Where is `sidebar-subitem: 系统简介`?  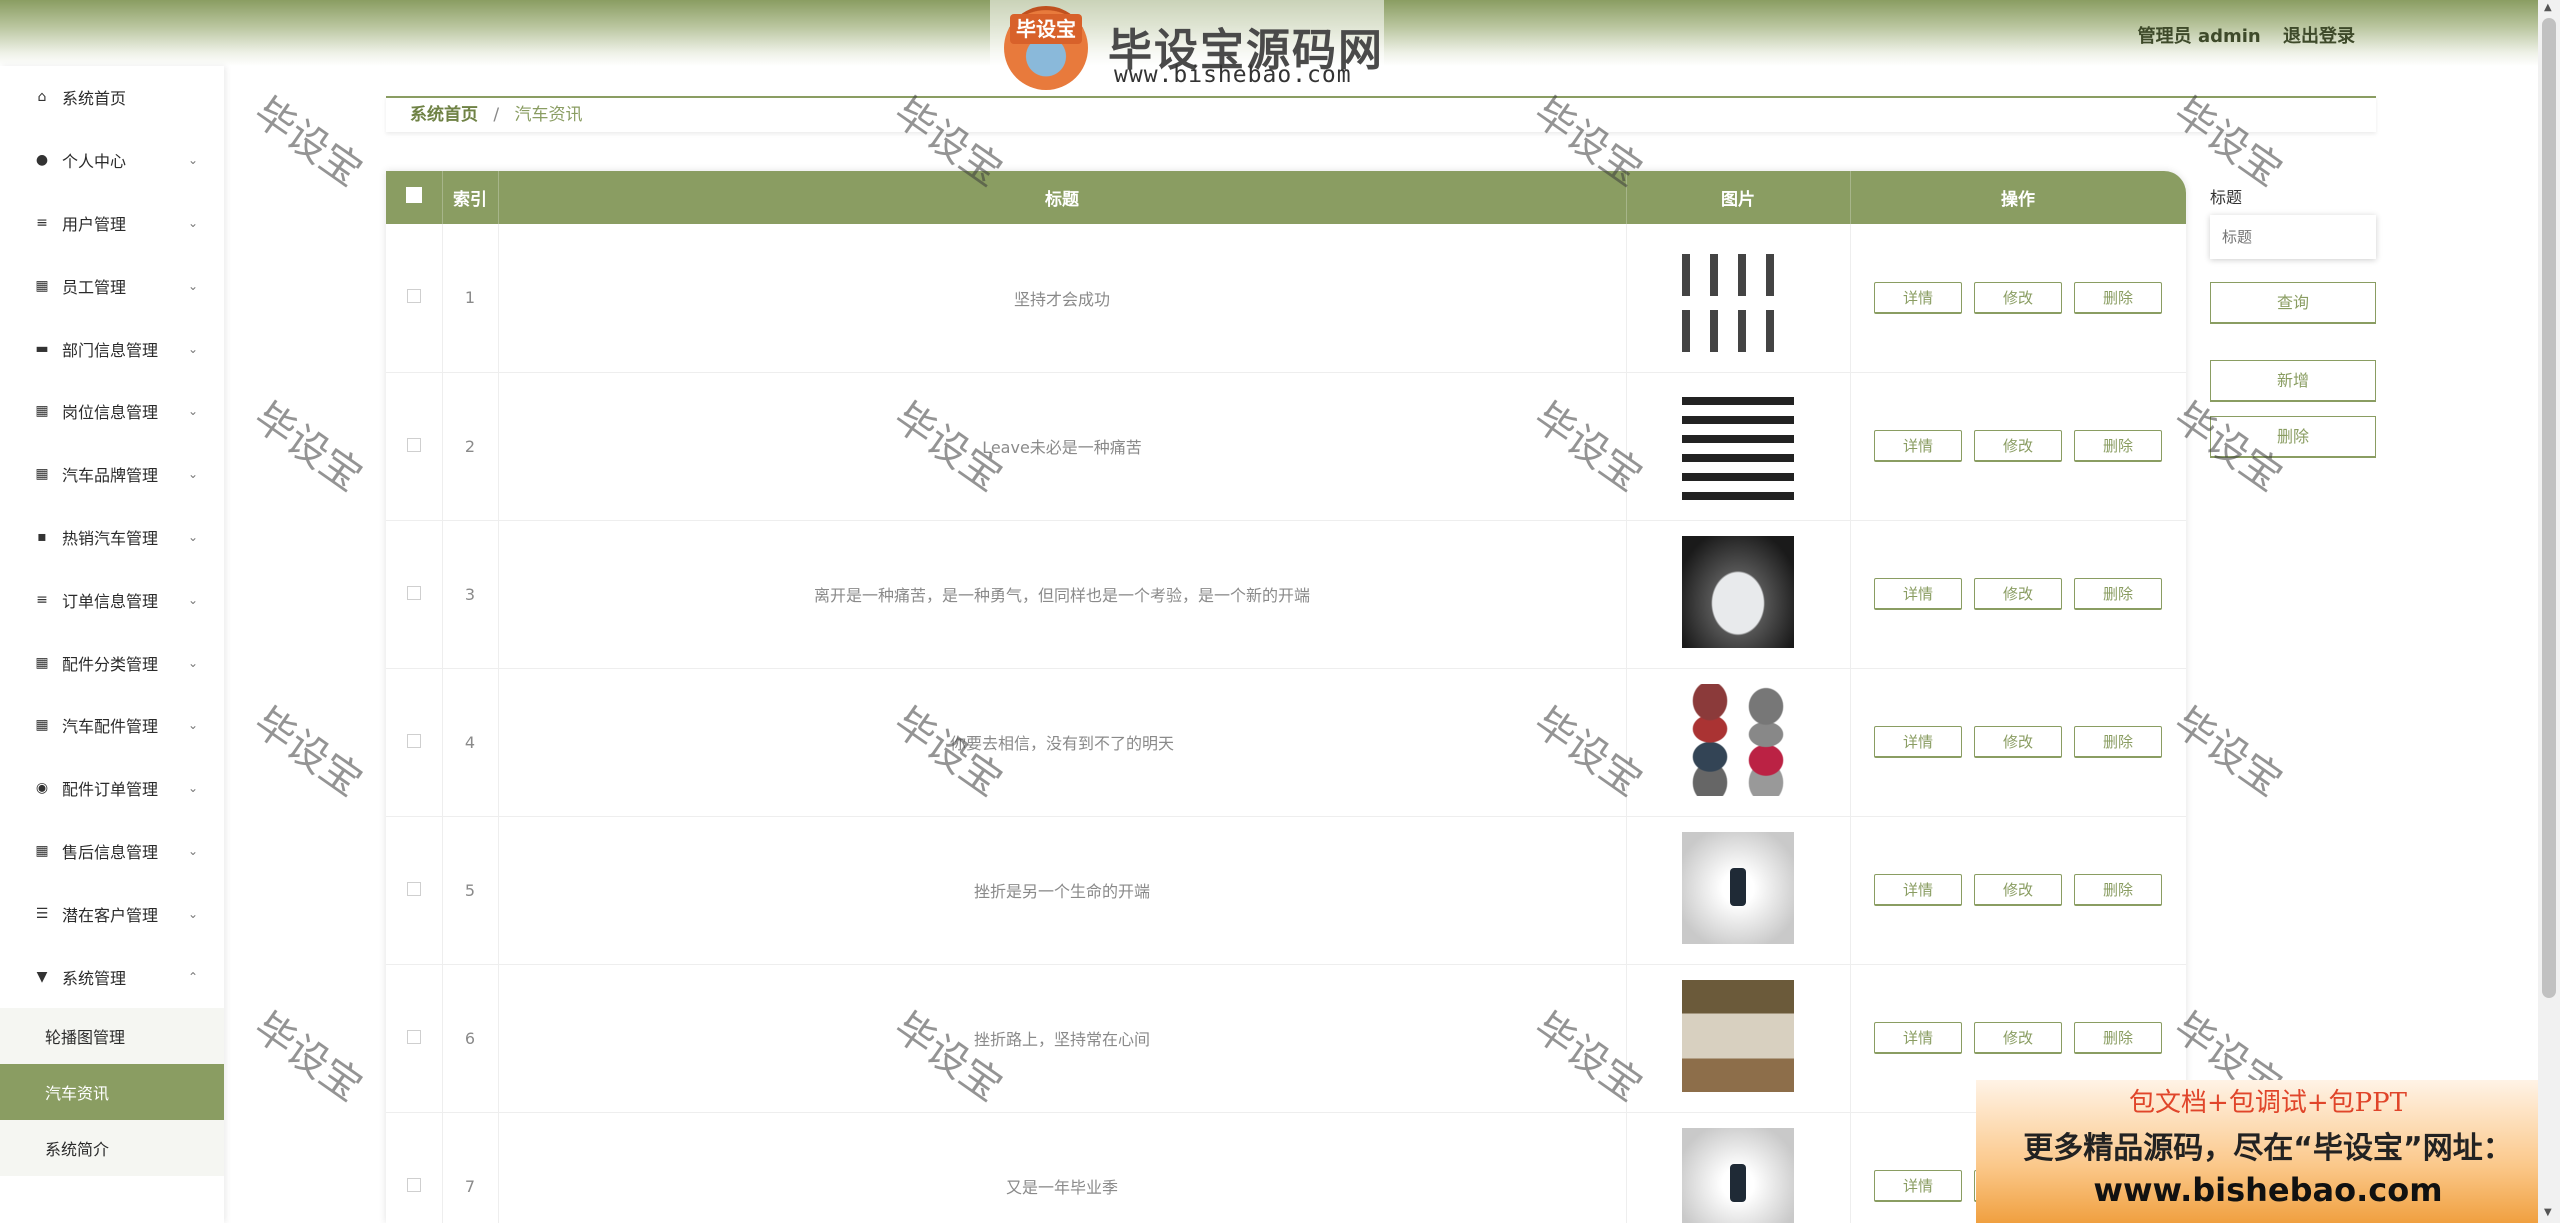 sidebar-subitem: 系统简介 is located at coordinates (112, 1148).